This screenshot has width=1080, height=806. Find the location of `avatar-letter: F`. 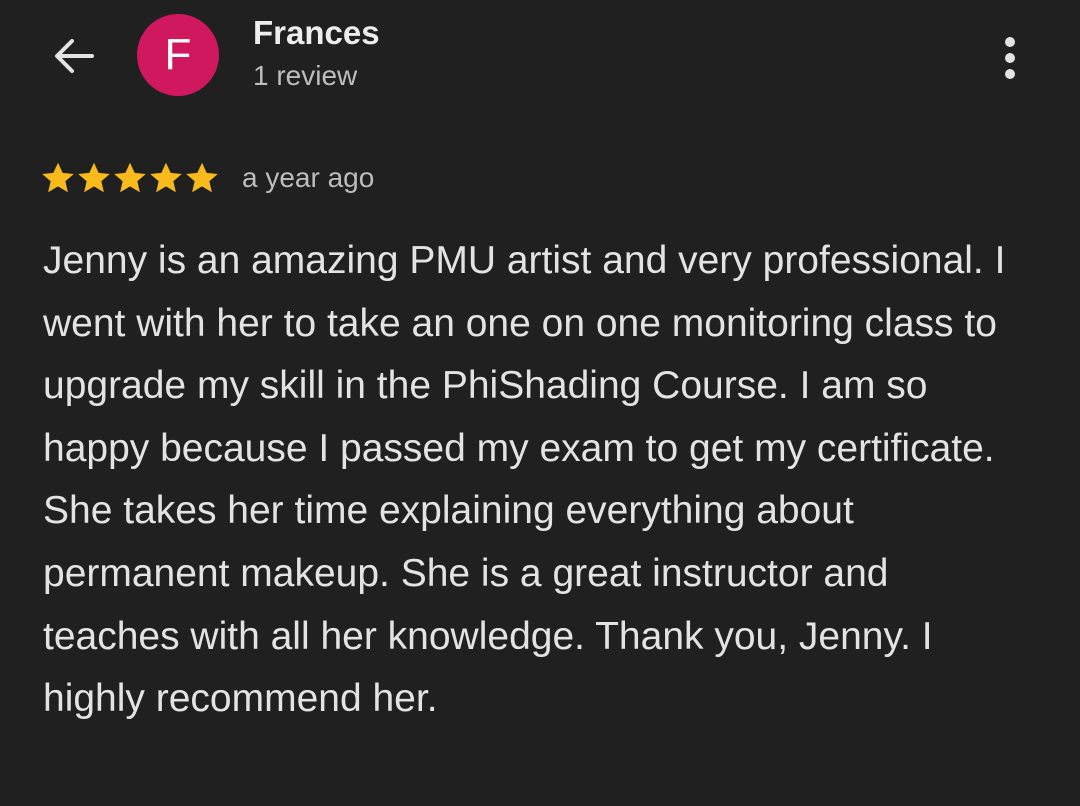

avatar-letter: F is located at coordinates (178, 54).